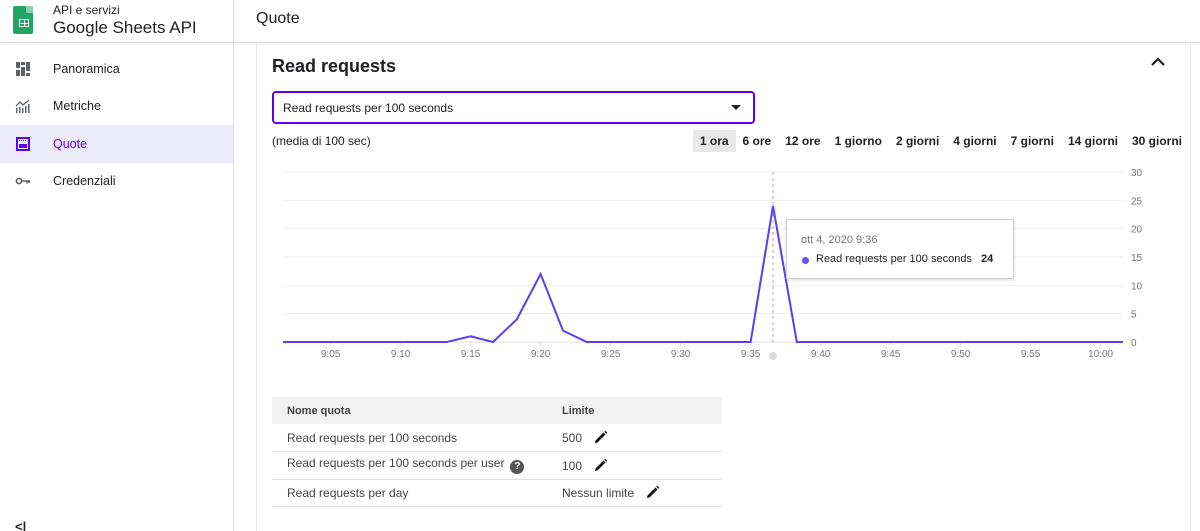  I want to click on tooltip-date: ott 4, 2020 9:36, so click(839, 240).